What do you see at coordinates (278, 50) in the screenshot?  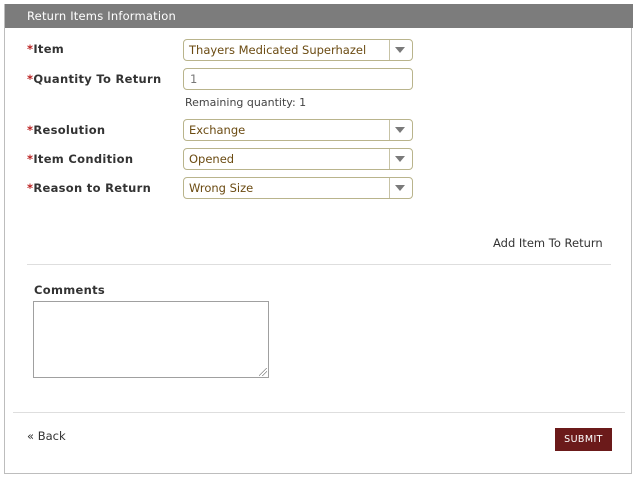 I see `item-select-value: Thayers Medicated Superhazel` at bounding box center [278, 50].